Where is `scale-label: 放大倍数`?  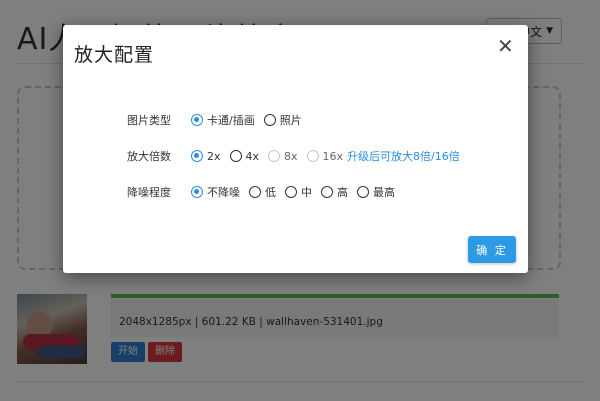
scale-label: 放大倍数 is located at coordinates (149, 156).